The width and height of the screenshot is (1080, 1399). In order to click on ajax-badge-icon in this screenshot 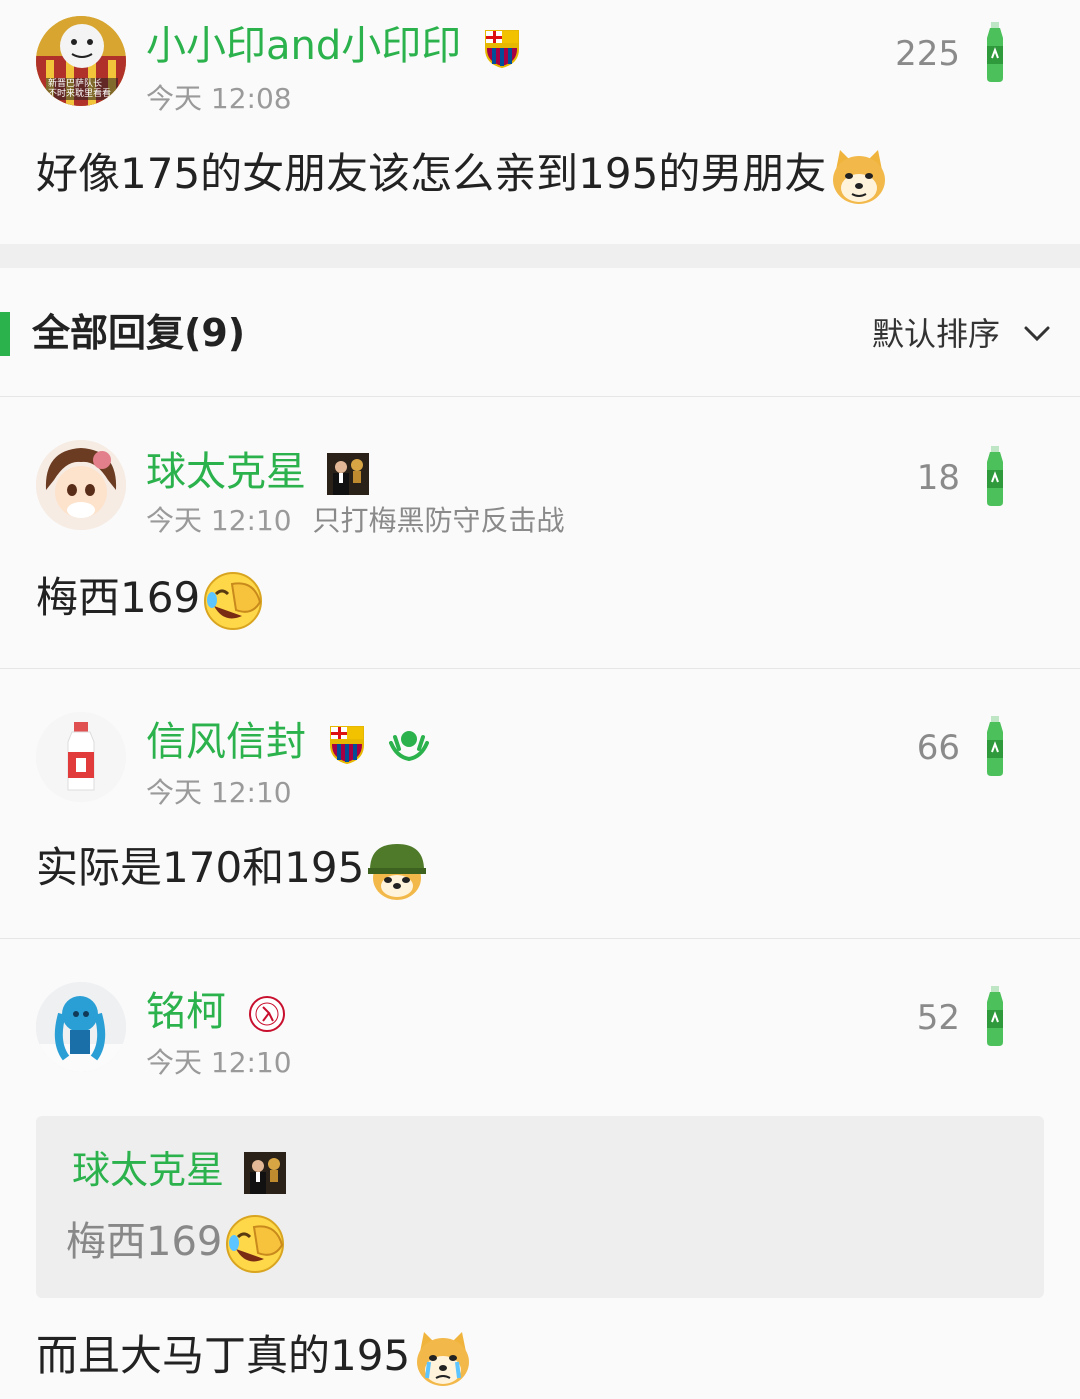, I will do `click(266, 1014)`.